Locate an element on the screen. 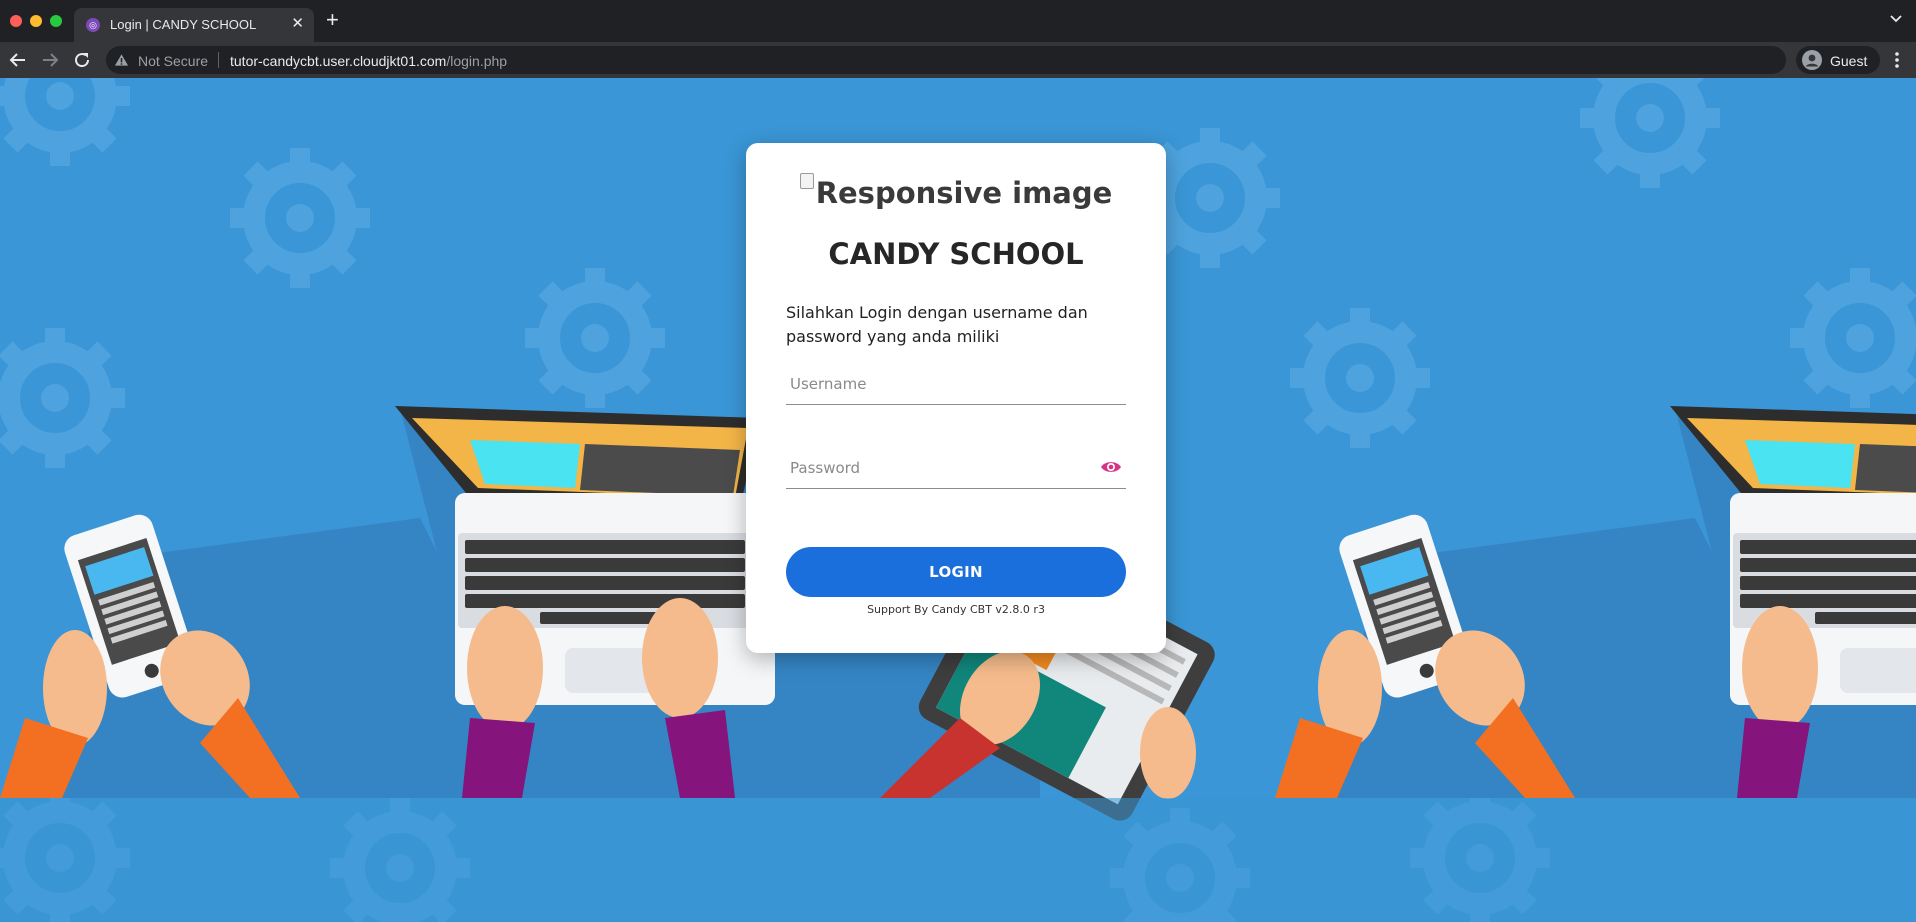  browser-tab-bar: ◎ Login | CANDY SCHOOL ✕ + is located at coordinates (958, 21).